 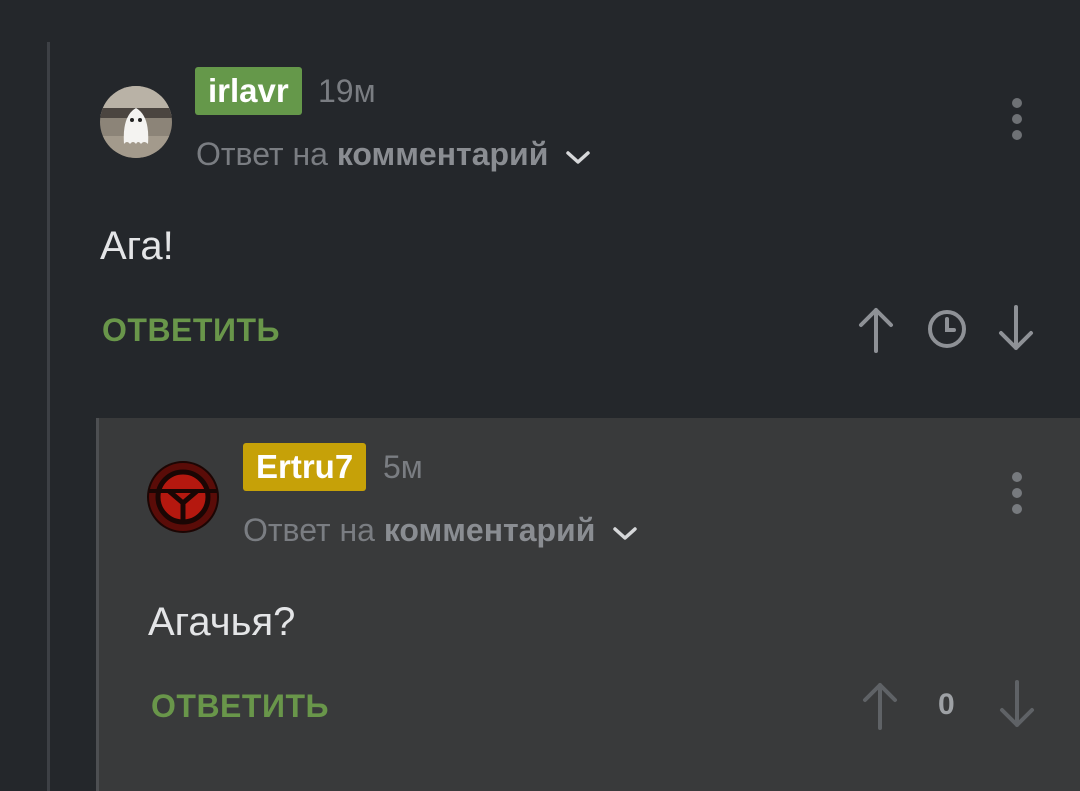 I want to click on nested-thread-line, so click(x=97, y=604).